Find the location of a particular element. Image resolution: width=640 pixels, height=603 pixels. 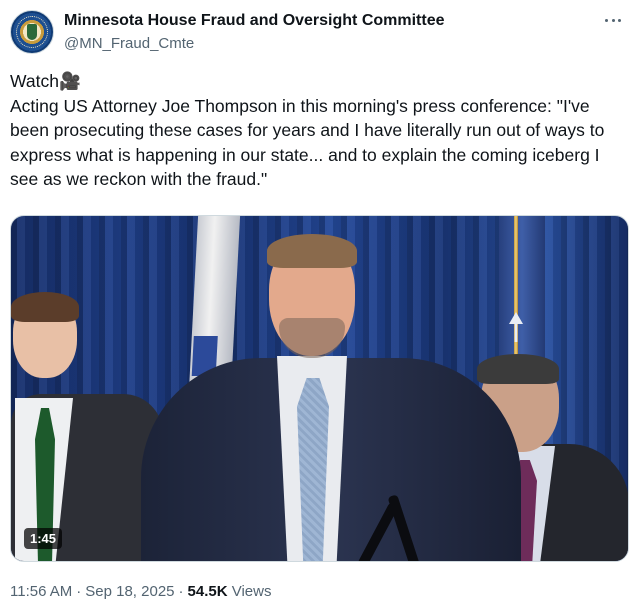

seal-emblem is located at coordinates (32, 32).